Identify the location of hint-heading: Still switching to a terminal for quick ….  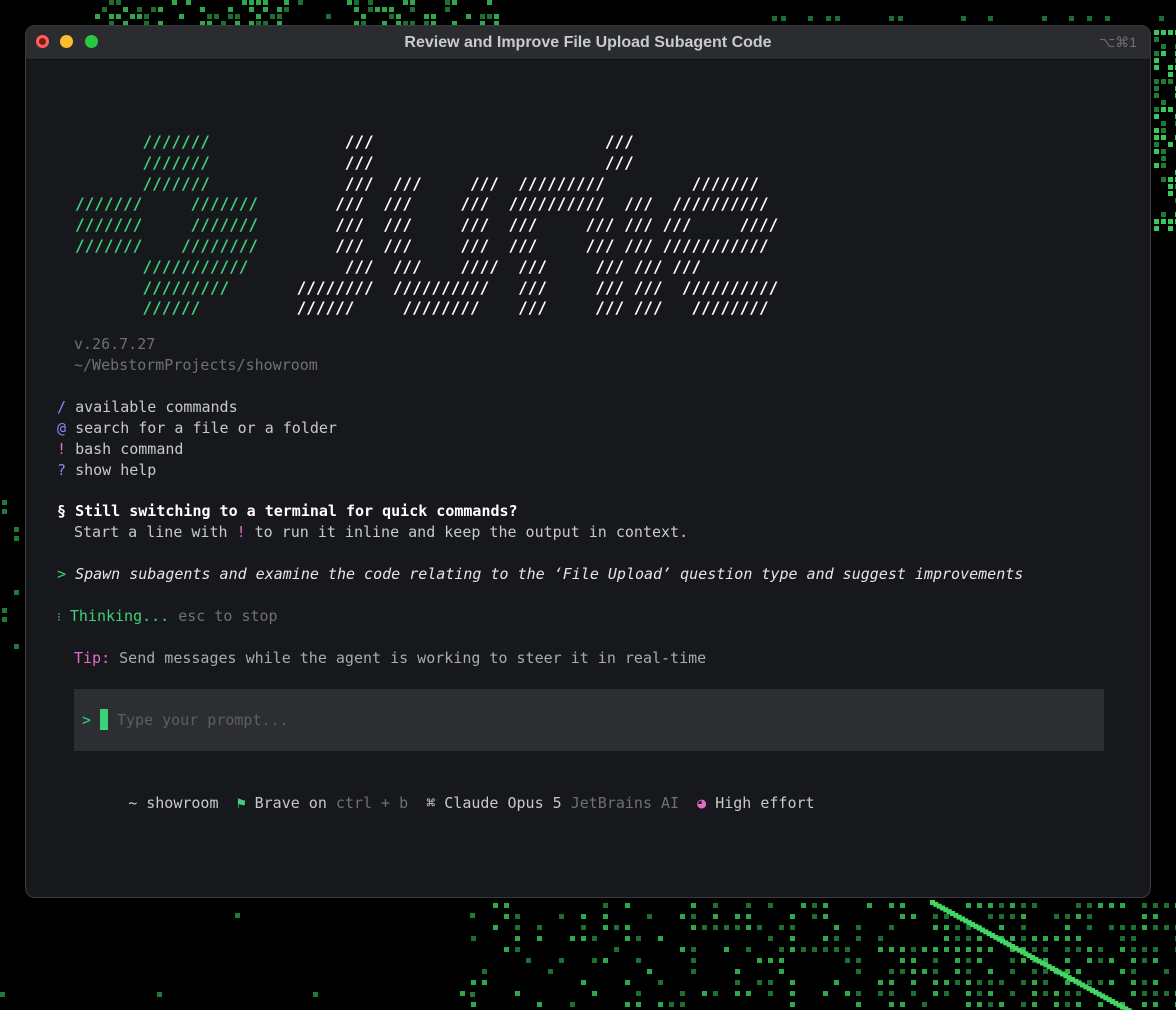
(296, 511).